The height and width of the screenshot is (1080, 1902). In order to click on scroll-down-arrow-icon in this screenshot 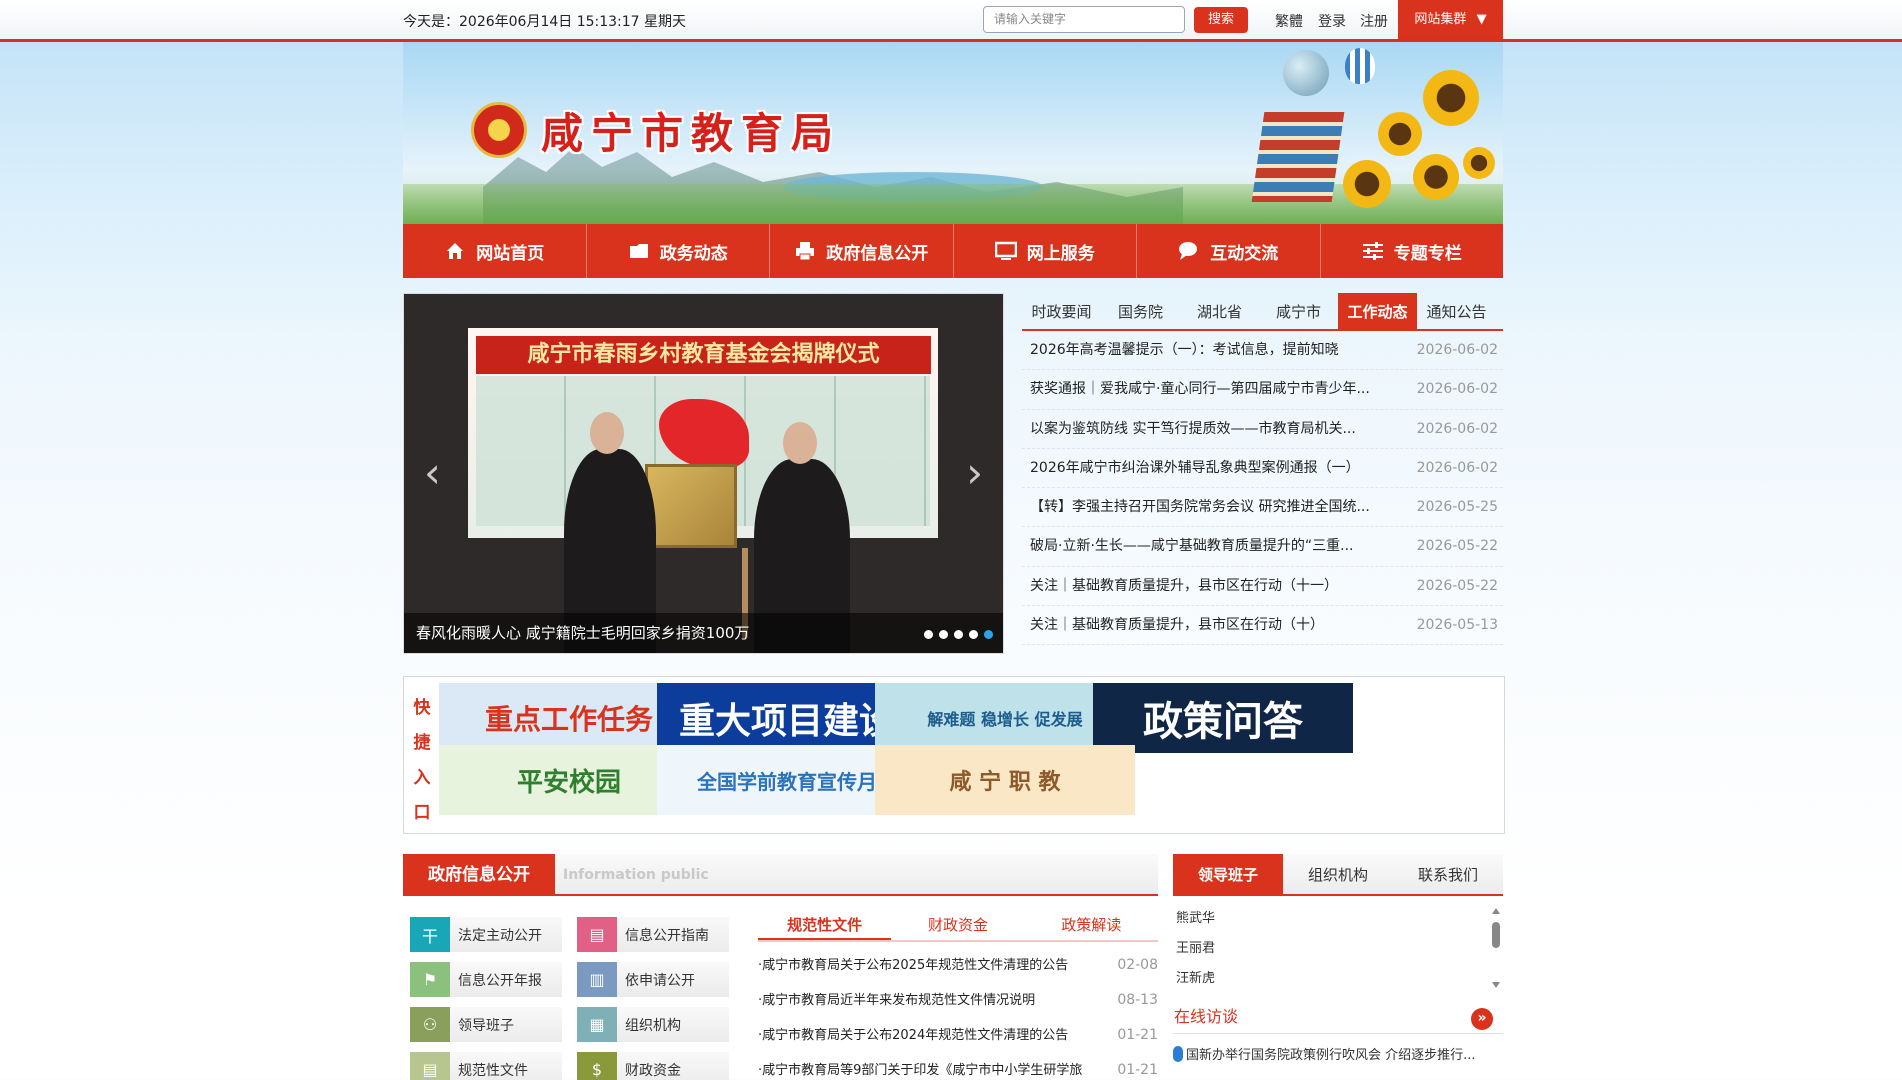, I will do `click(1496, 985)`.